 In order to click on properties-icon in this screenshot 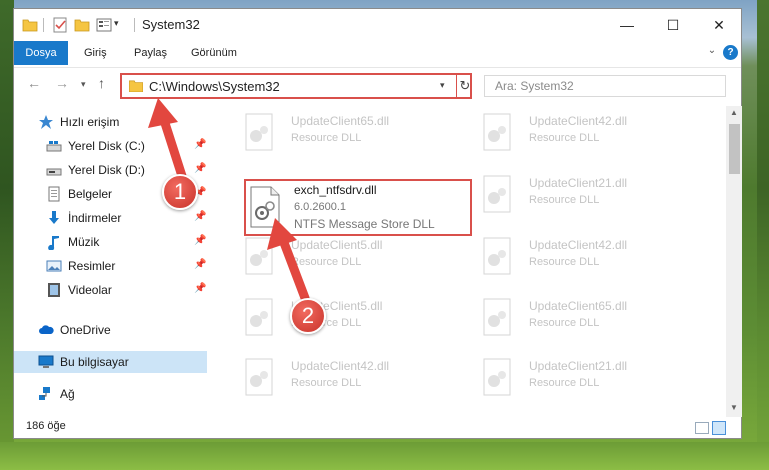, I will do `click(104, 25)`.